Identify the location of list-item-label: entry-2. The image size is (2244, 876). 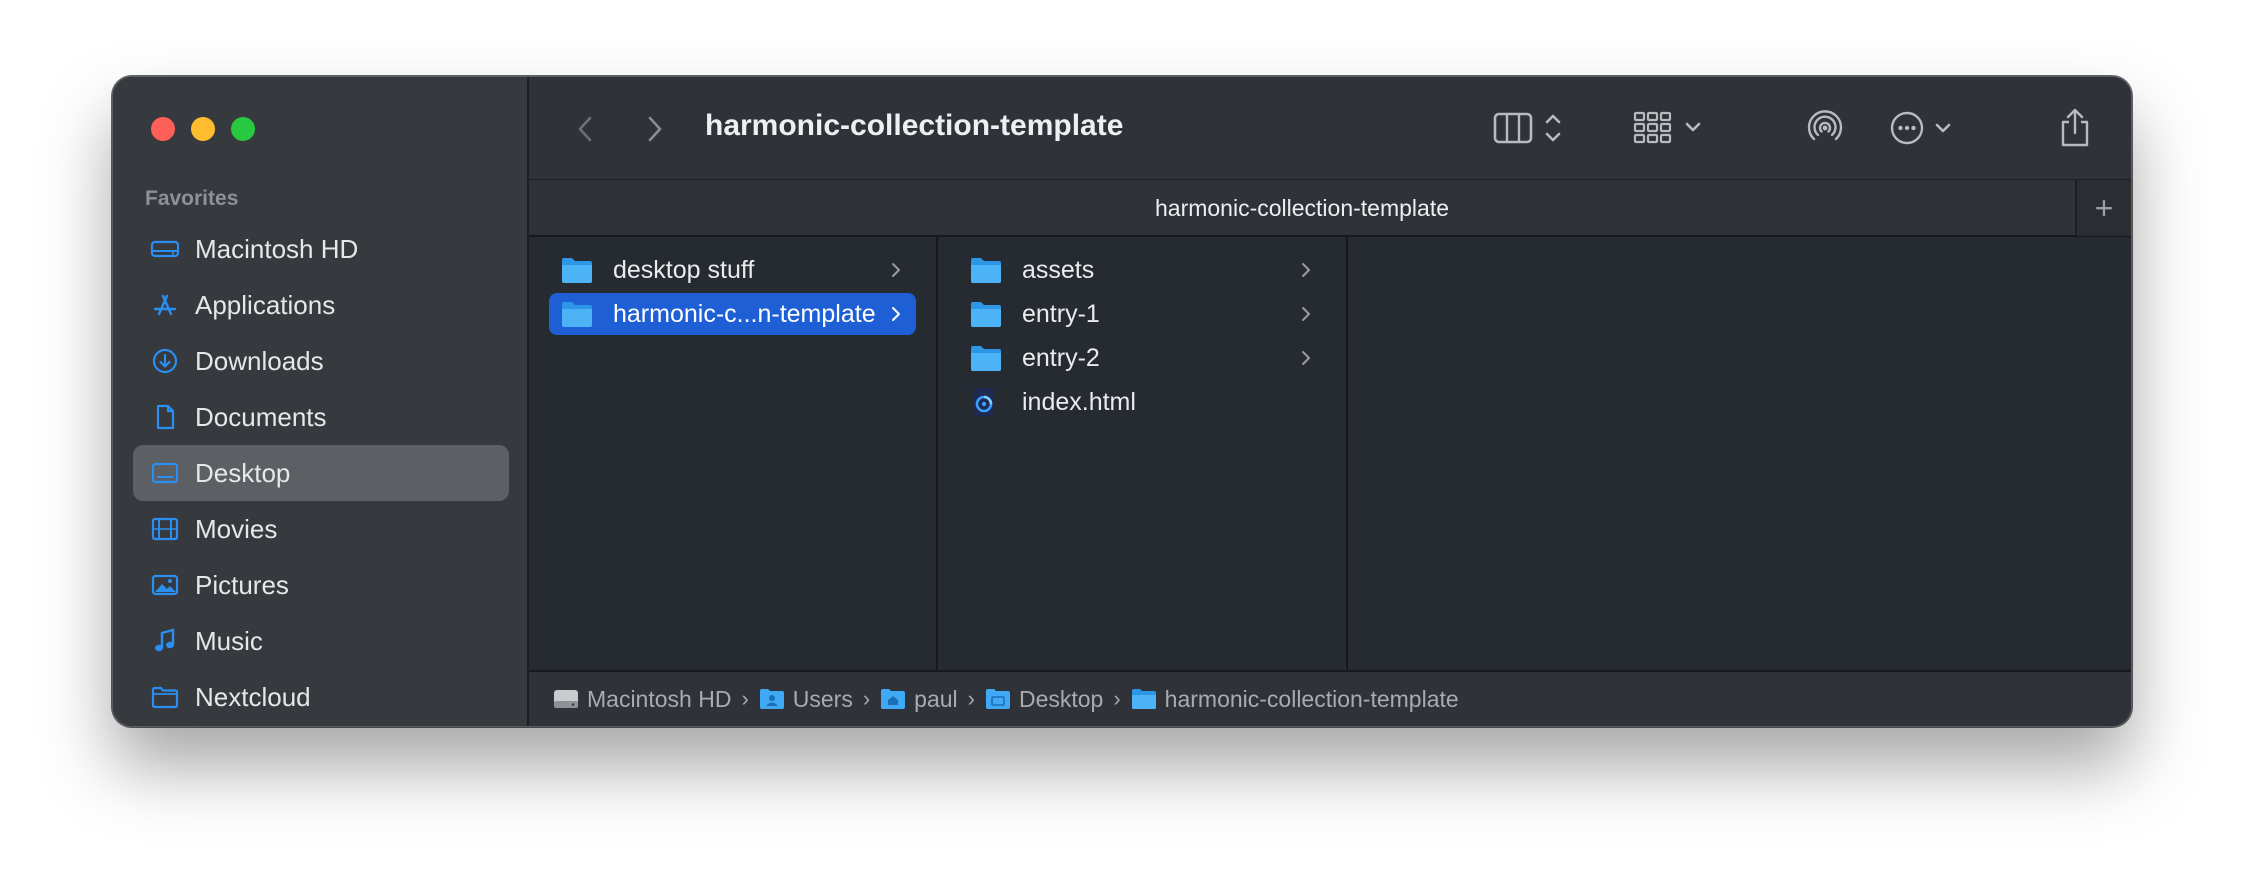
(1061, 357).